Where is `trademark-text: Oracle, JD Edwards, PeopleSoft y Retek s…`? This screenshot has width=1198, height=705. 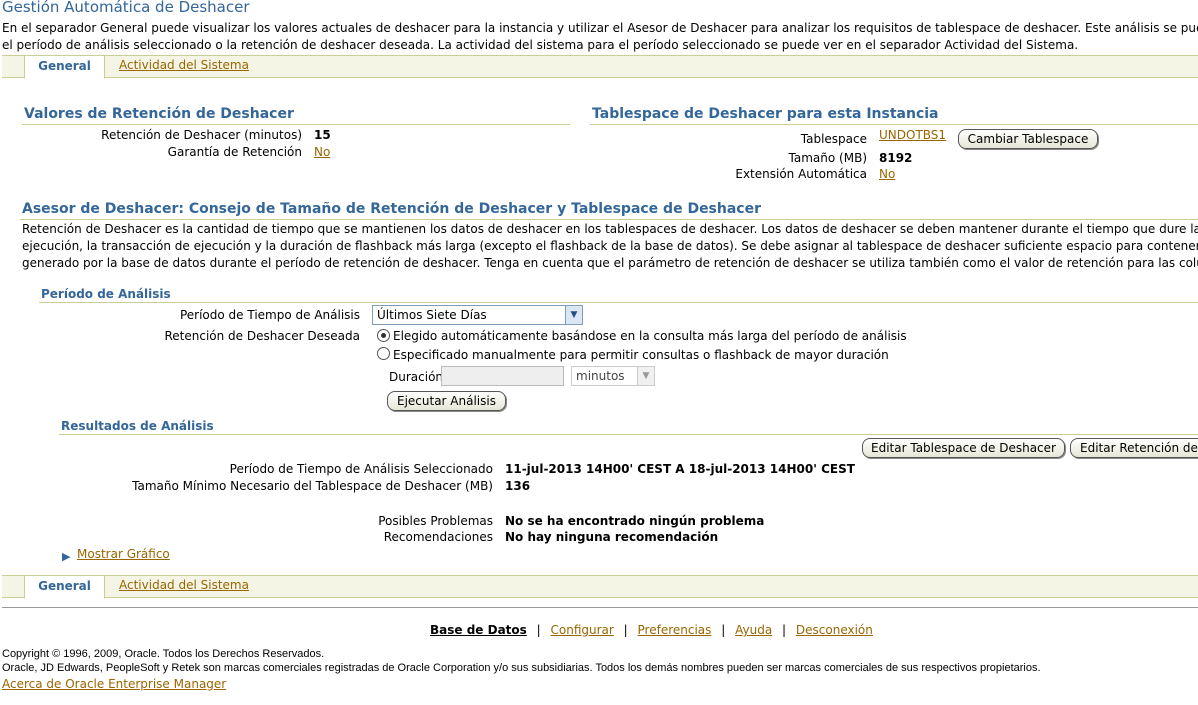
trademark-text: Oracle, JD Edwards, PeopleSoft y Retek s… is located at coordinates (521, 668).